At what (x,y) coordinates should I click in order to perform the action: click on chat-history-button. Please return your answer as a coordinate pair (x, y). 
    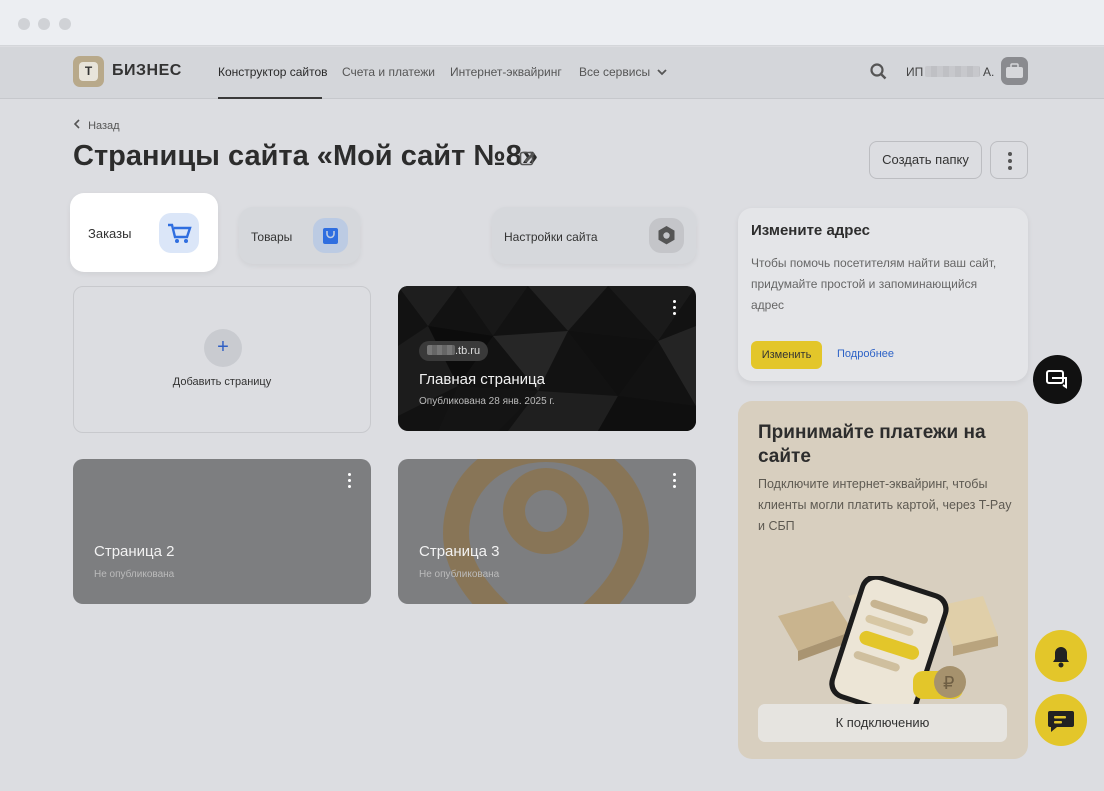
    Looking at the image, I should click on (1057, 379).